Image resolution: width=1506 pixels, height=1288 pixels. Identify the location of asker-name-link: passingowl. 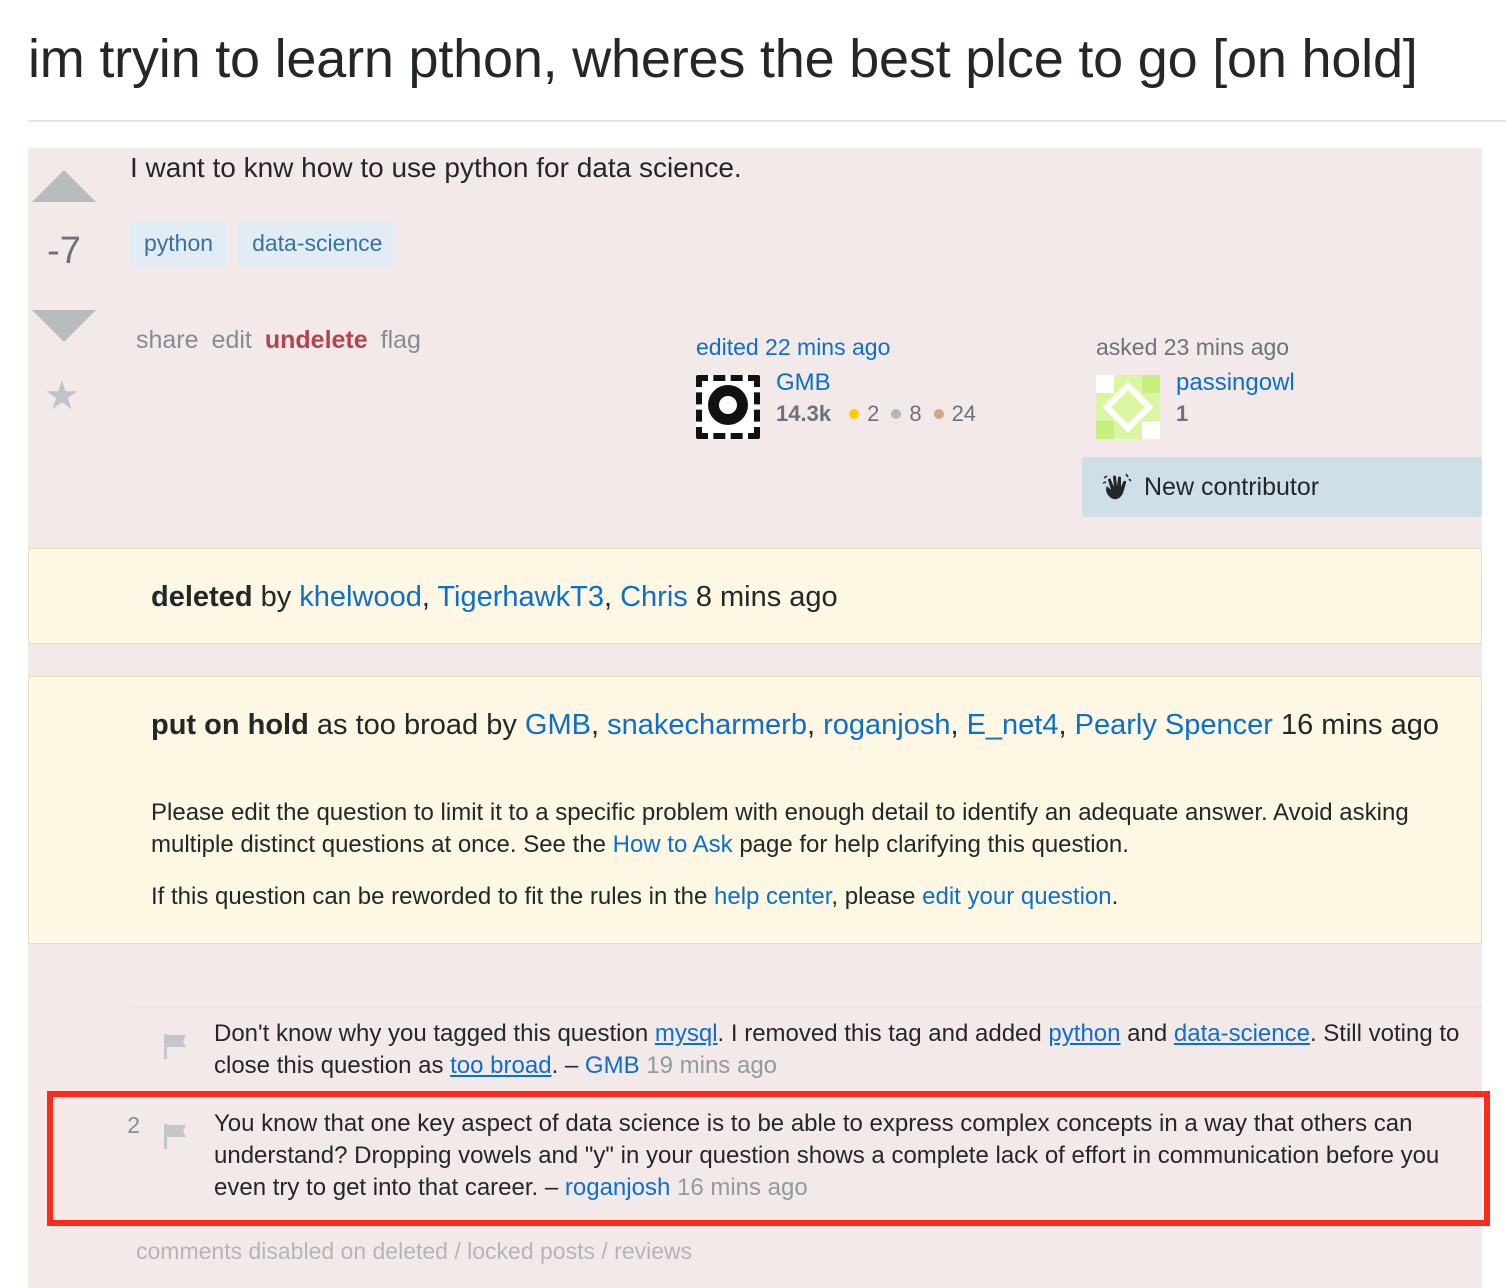
(1235, 383).